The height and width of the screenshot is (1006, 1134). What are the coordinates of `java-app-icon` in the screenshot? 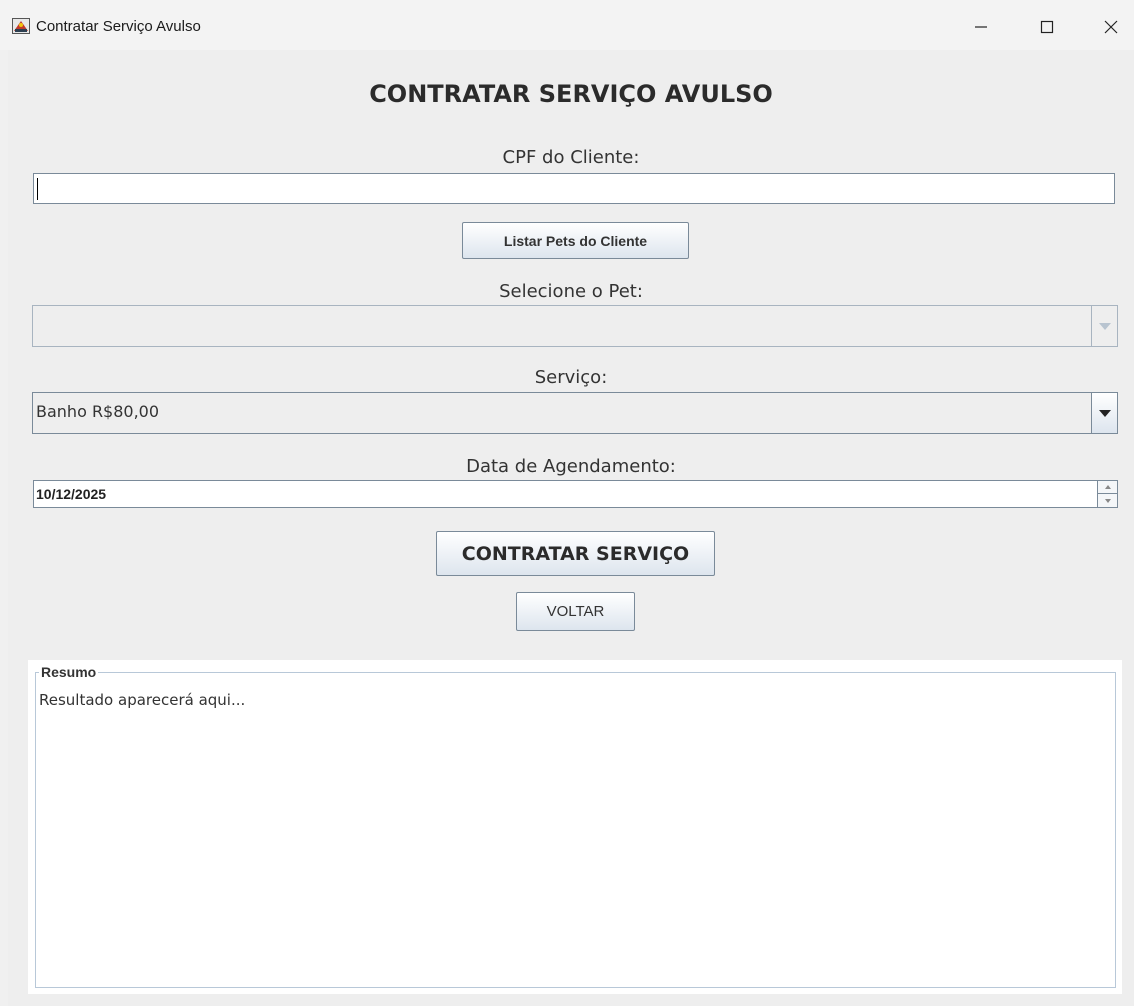 It's located at (21, 26).